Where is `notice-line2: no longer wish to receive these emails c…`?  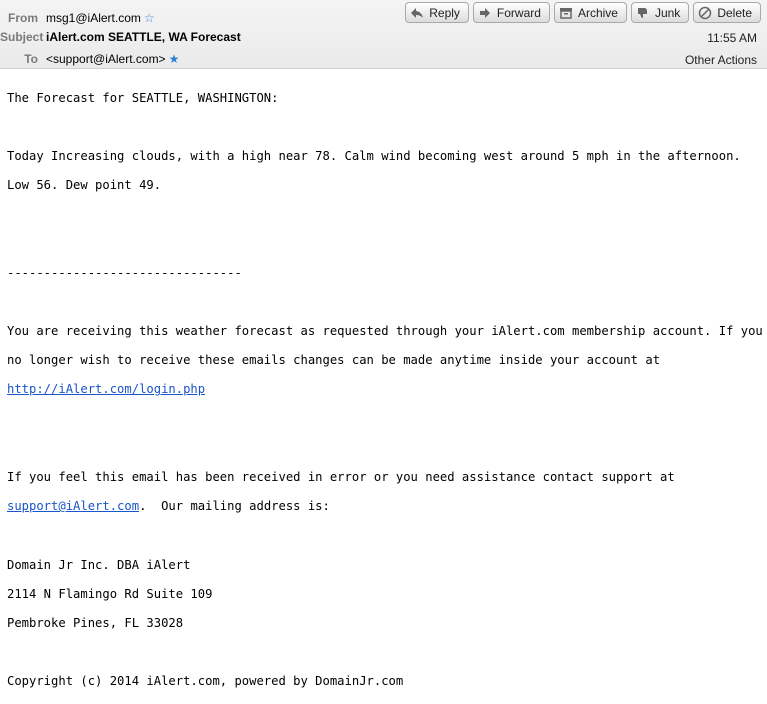
notice-line2: no longer wish to receive these emails c… is located at coordinates (334, 360).